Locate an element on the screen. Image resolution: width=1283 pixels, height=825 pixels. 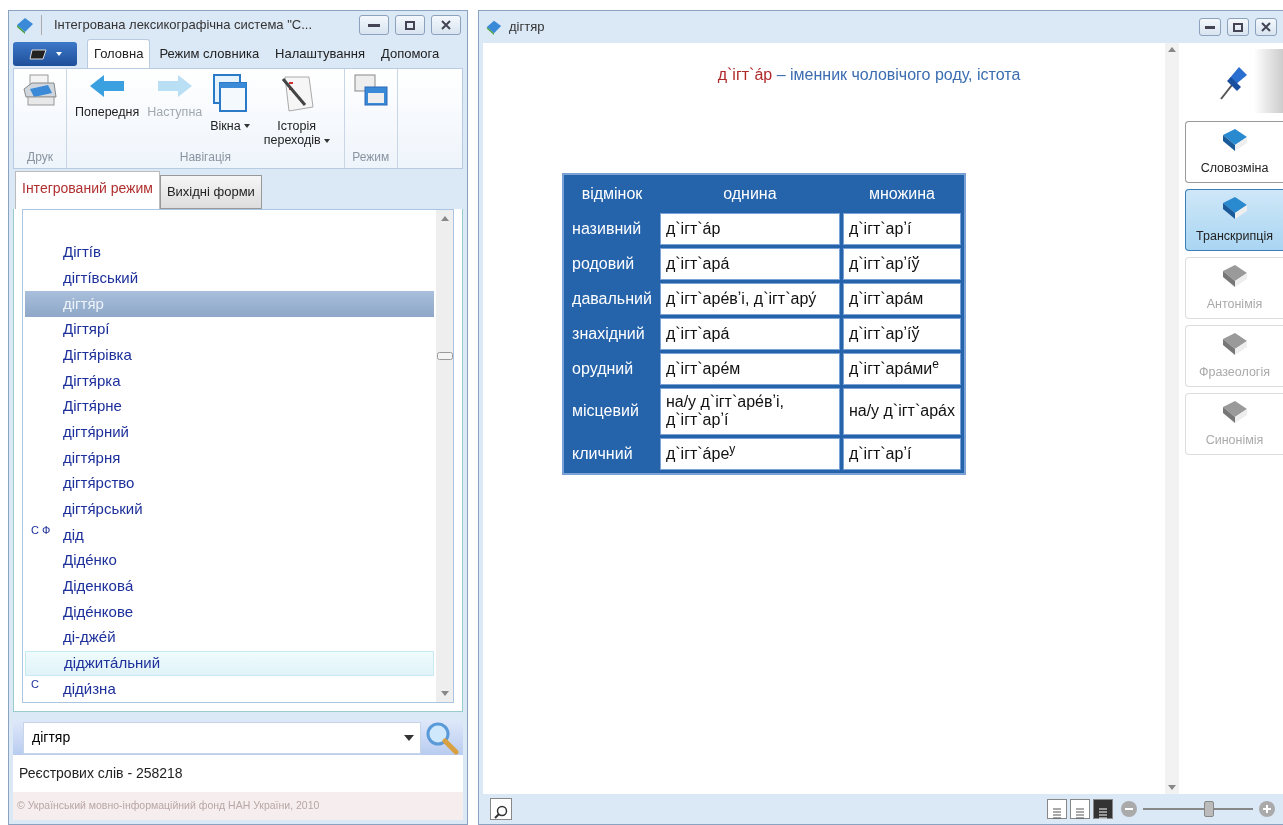
word-list-item: Діде́нкове is located at coordinates (229, 612).